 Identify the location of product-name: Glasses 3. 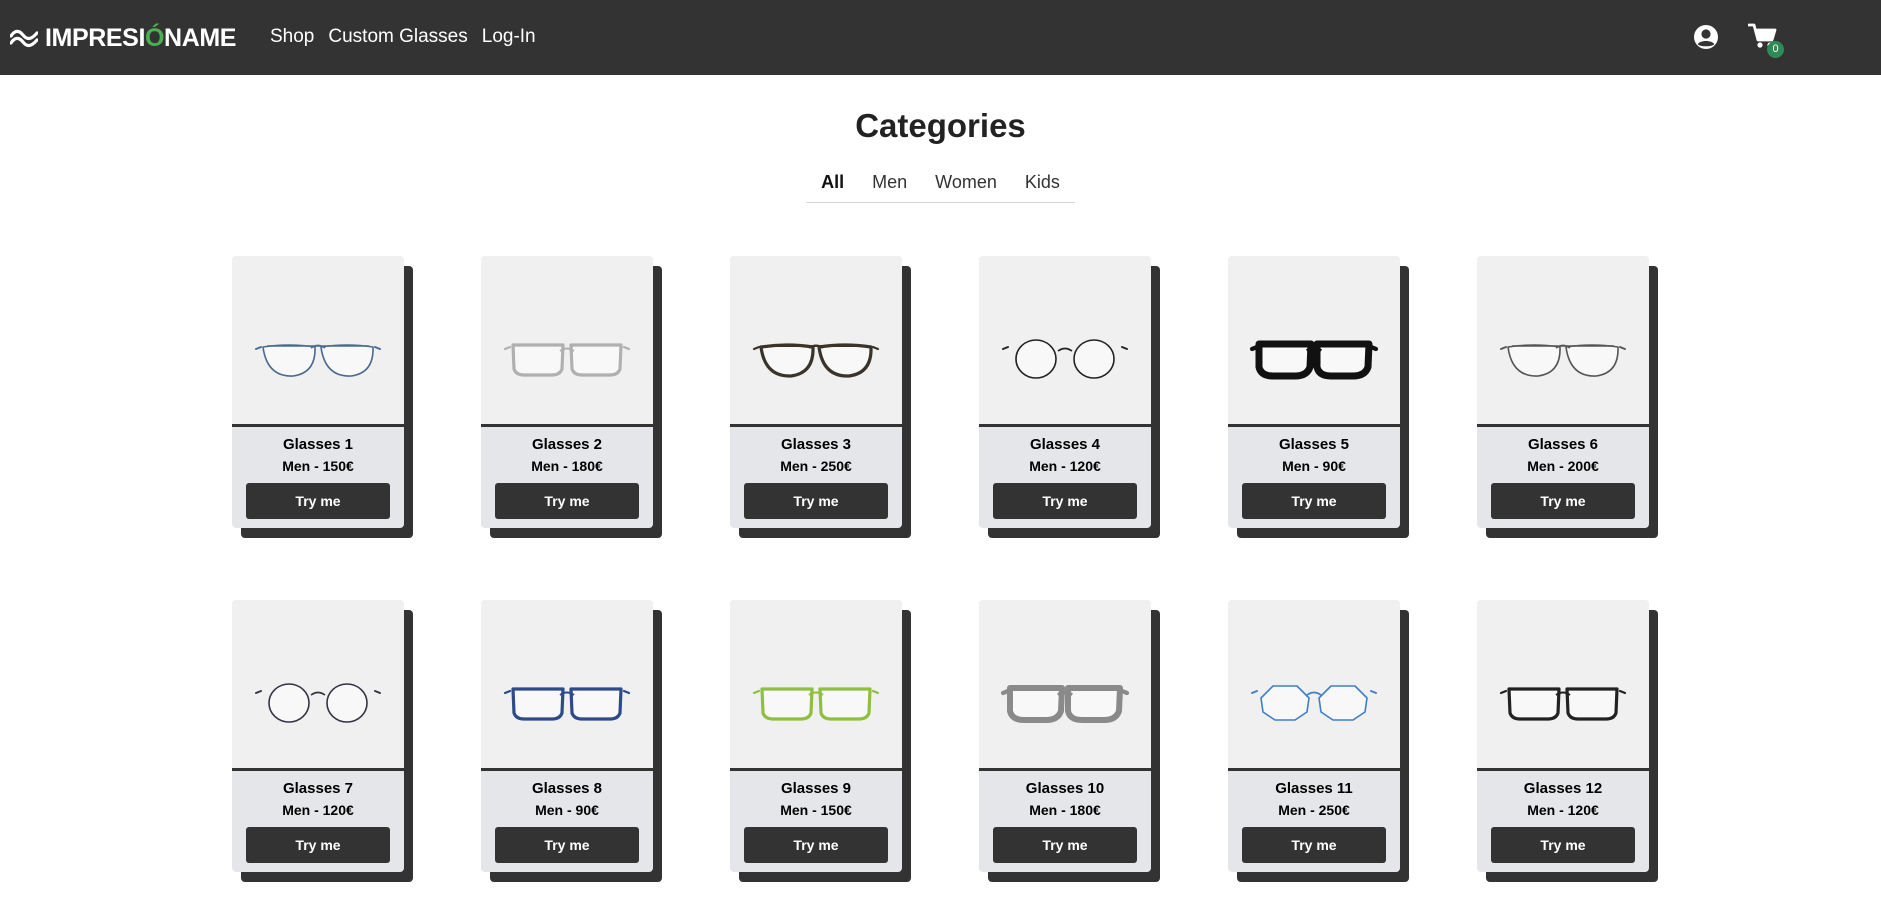
(816, 444).